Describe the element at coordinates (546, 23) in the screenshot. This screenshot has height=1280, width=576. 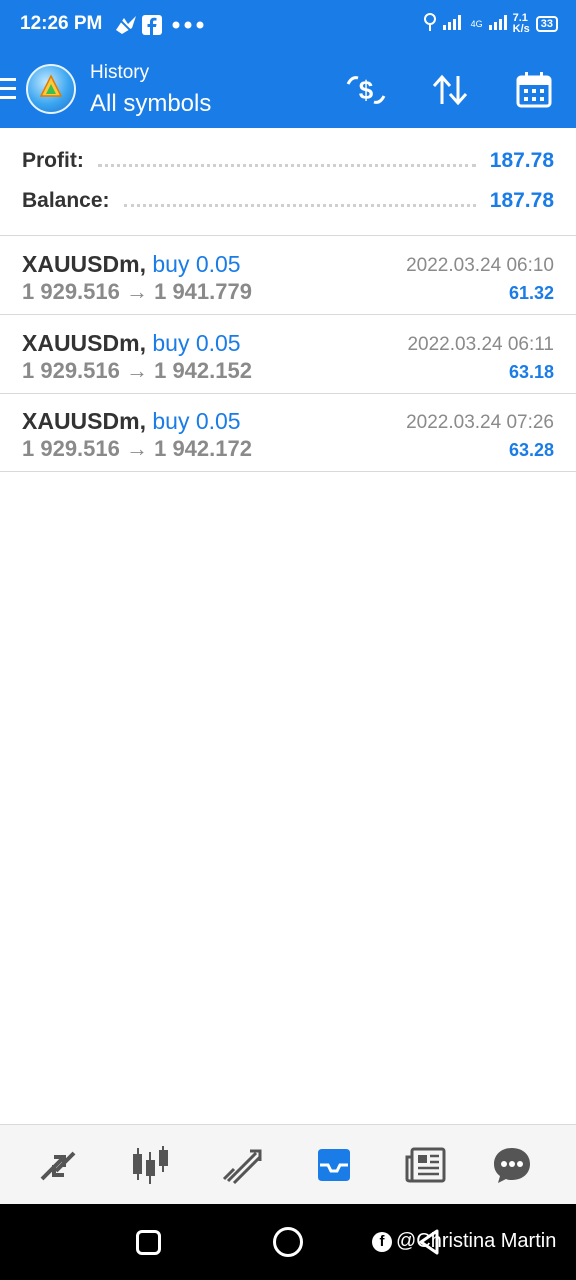
I see `battery-indicator: 33` at that location.